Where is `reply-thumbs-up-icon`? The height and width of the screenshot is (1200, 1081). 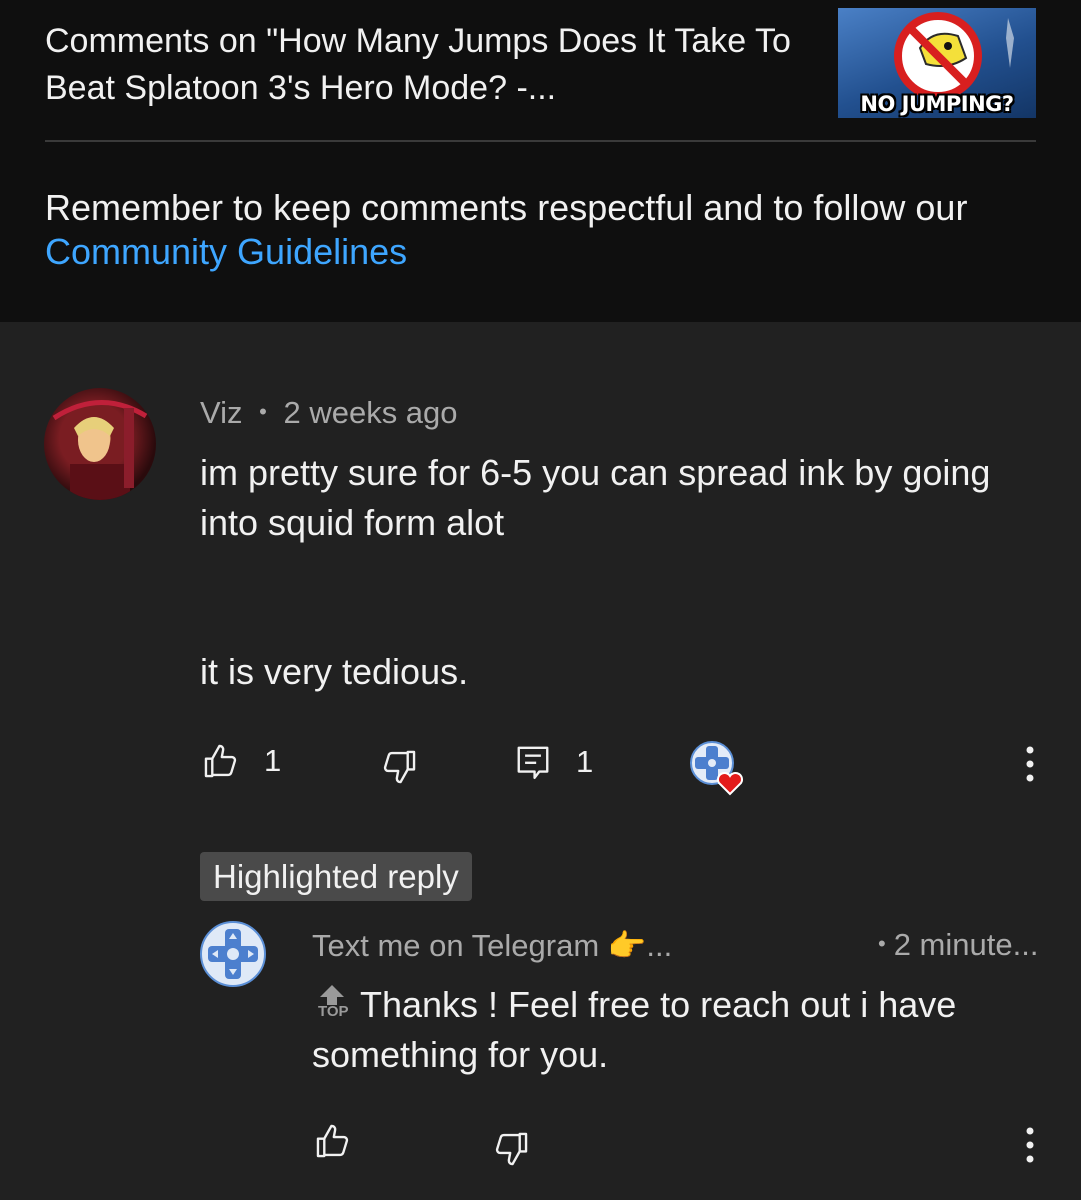
reply-thumbs-up-icon is located at coordinates (332, 1141).